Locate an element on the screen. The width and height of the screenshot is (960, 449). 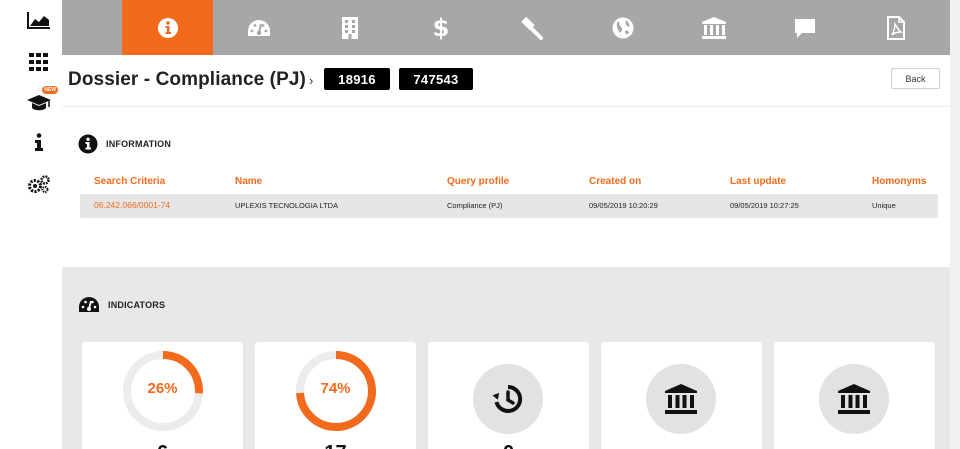
indicator-count: 0 is located at coordinates (508, 445).